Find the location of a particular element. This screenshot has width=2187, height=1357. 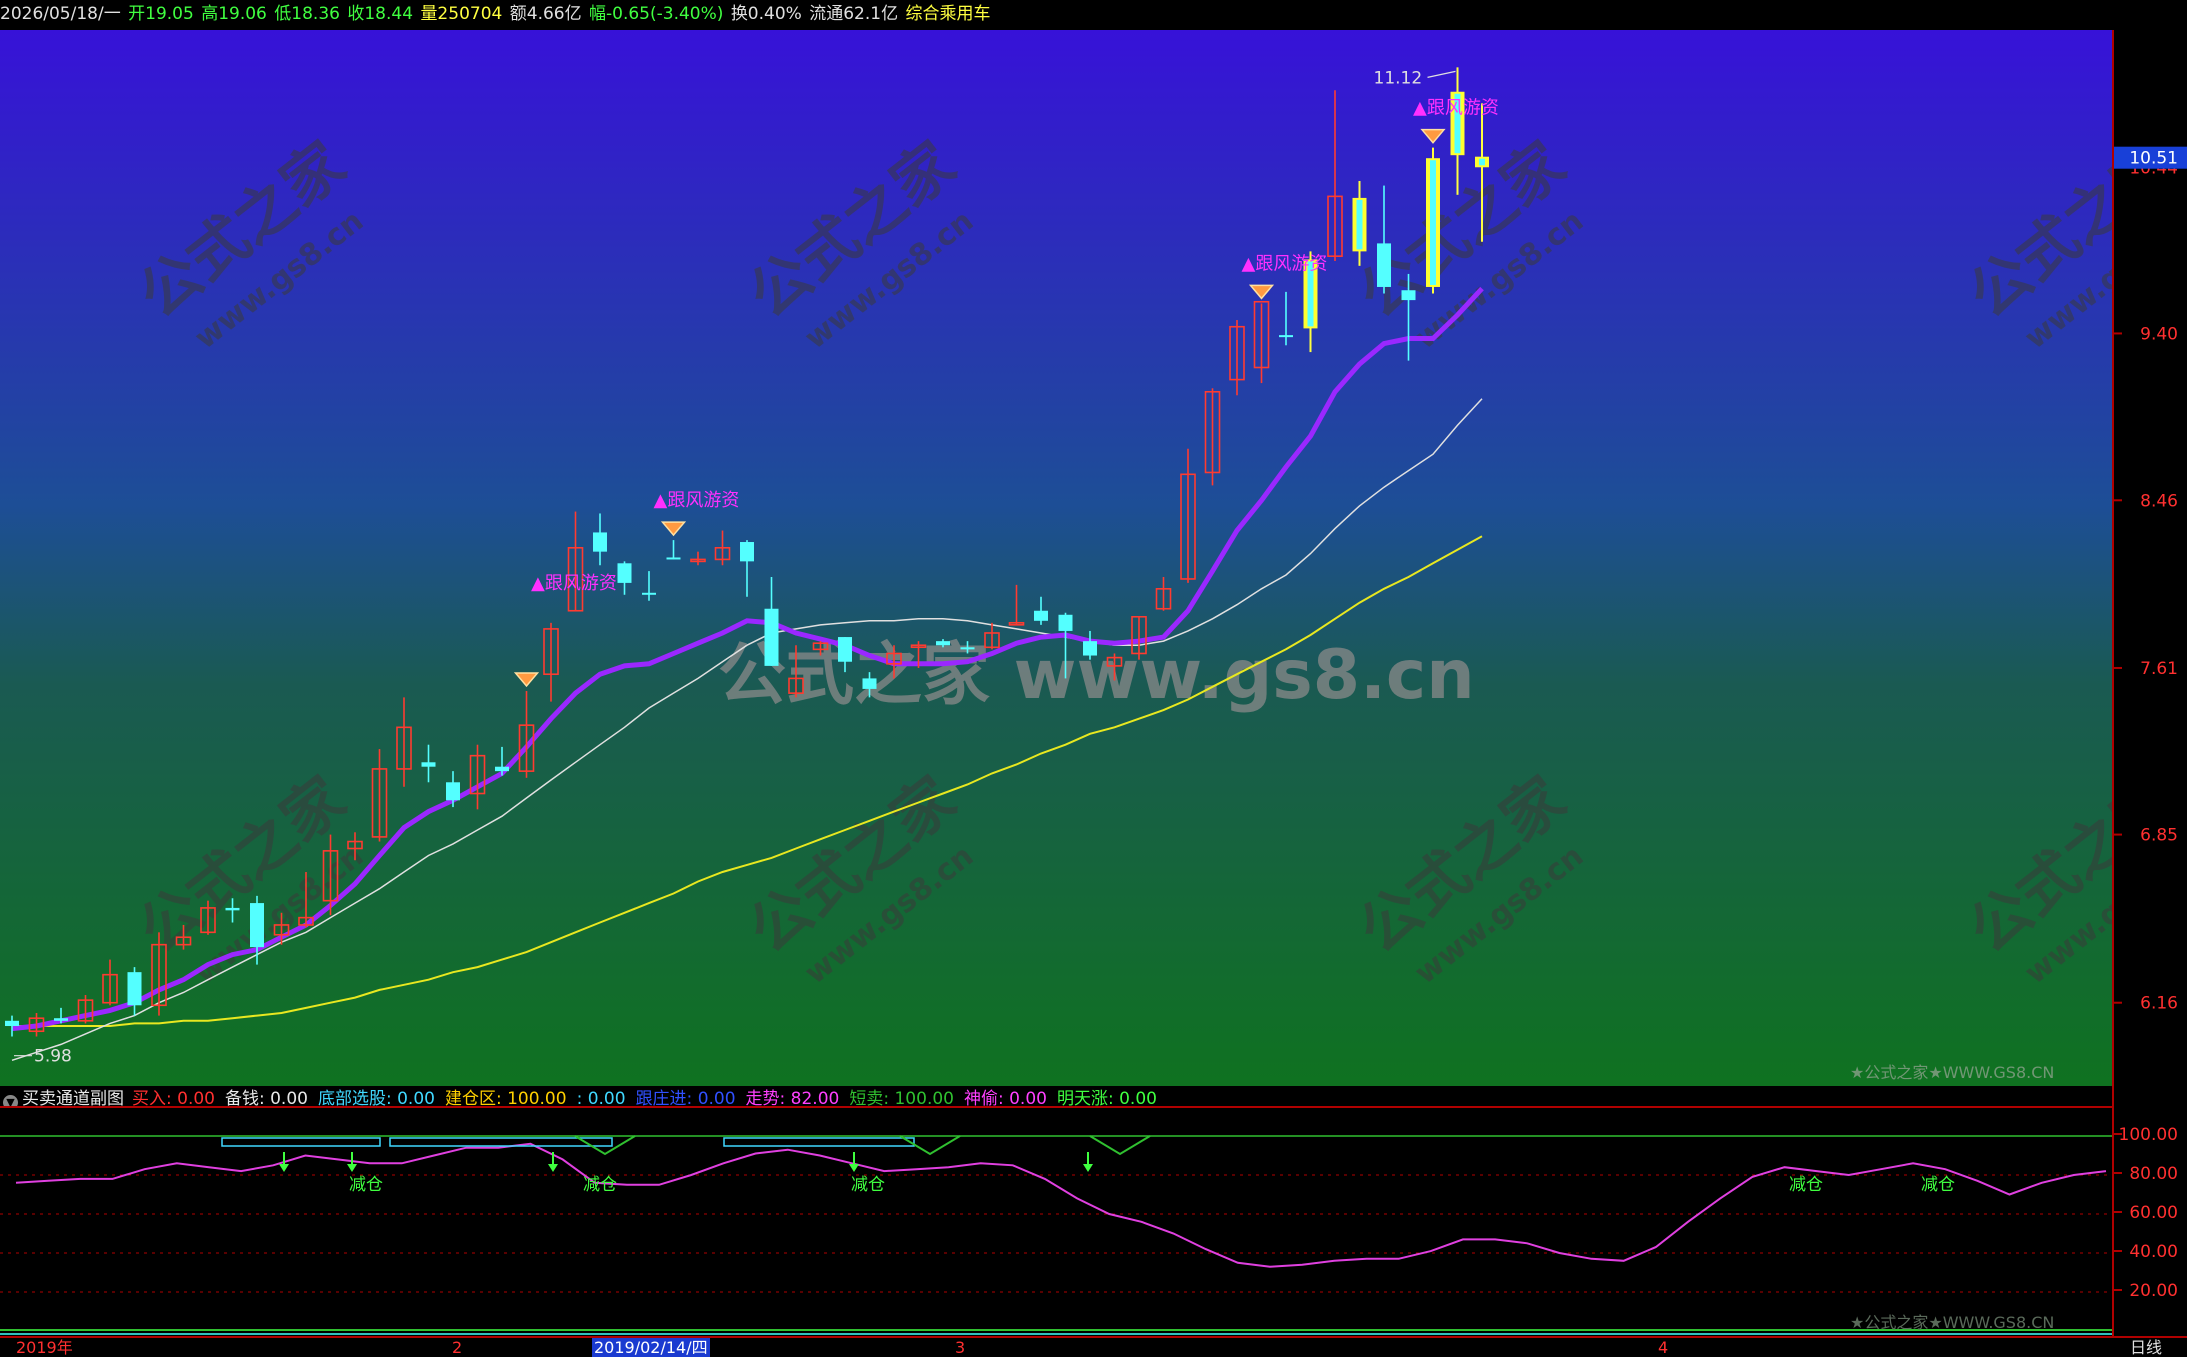

info-sector: 综合乘用车 is located at coordinates (948, 14).